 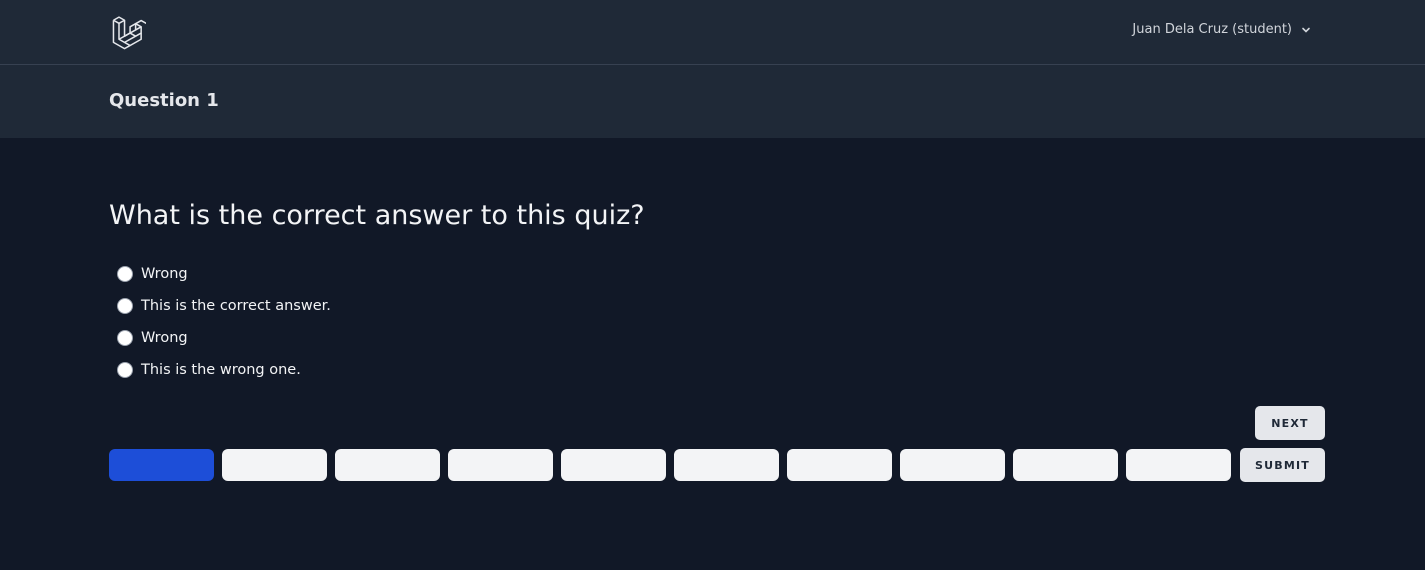 I want to click on user-name: Juan Dela Cruz (student), so click(x=1212, y=29).